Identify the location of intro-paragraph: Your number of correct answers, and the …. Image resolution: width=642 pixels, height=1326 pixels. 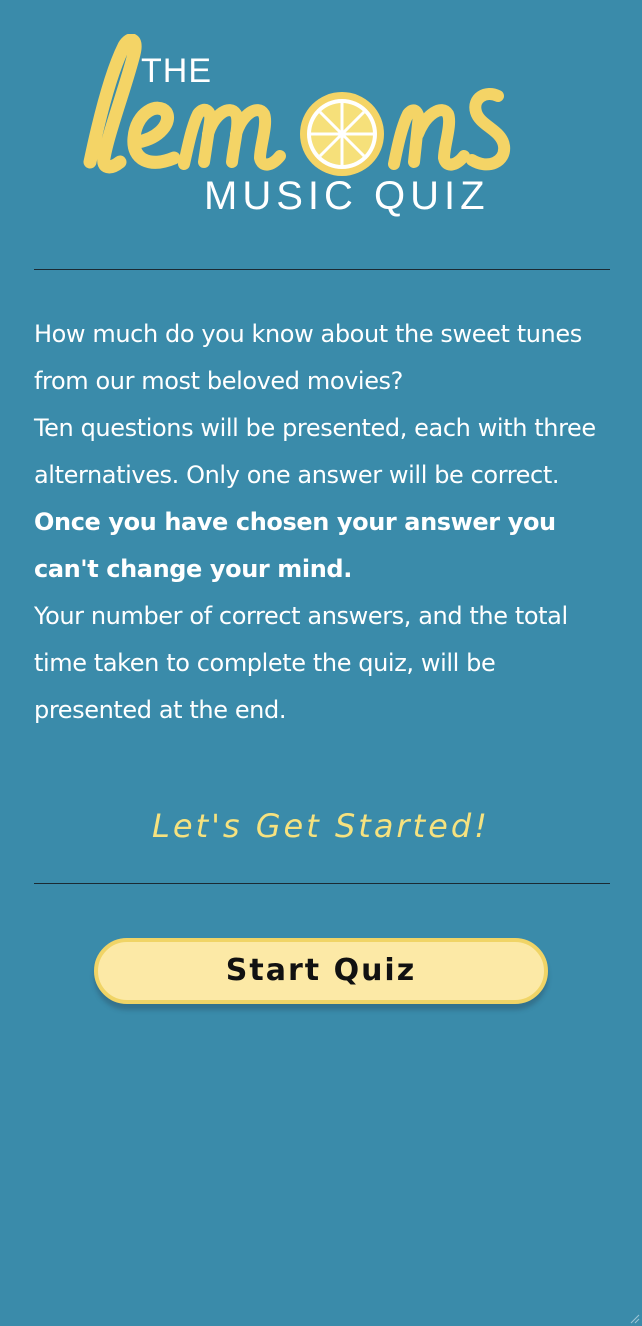
(301, 663).